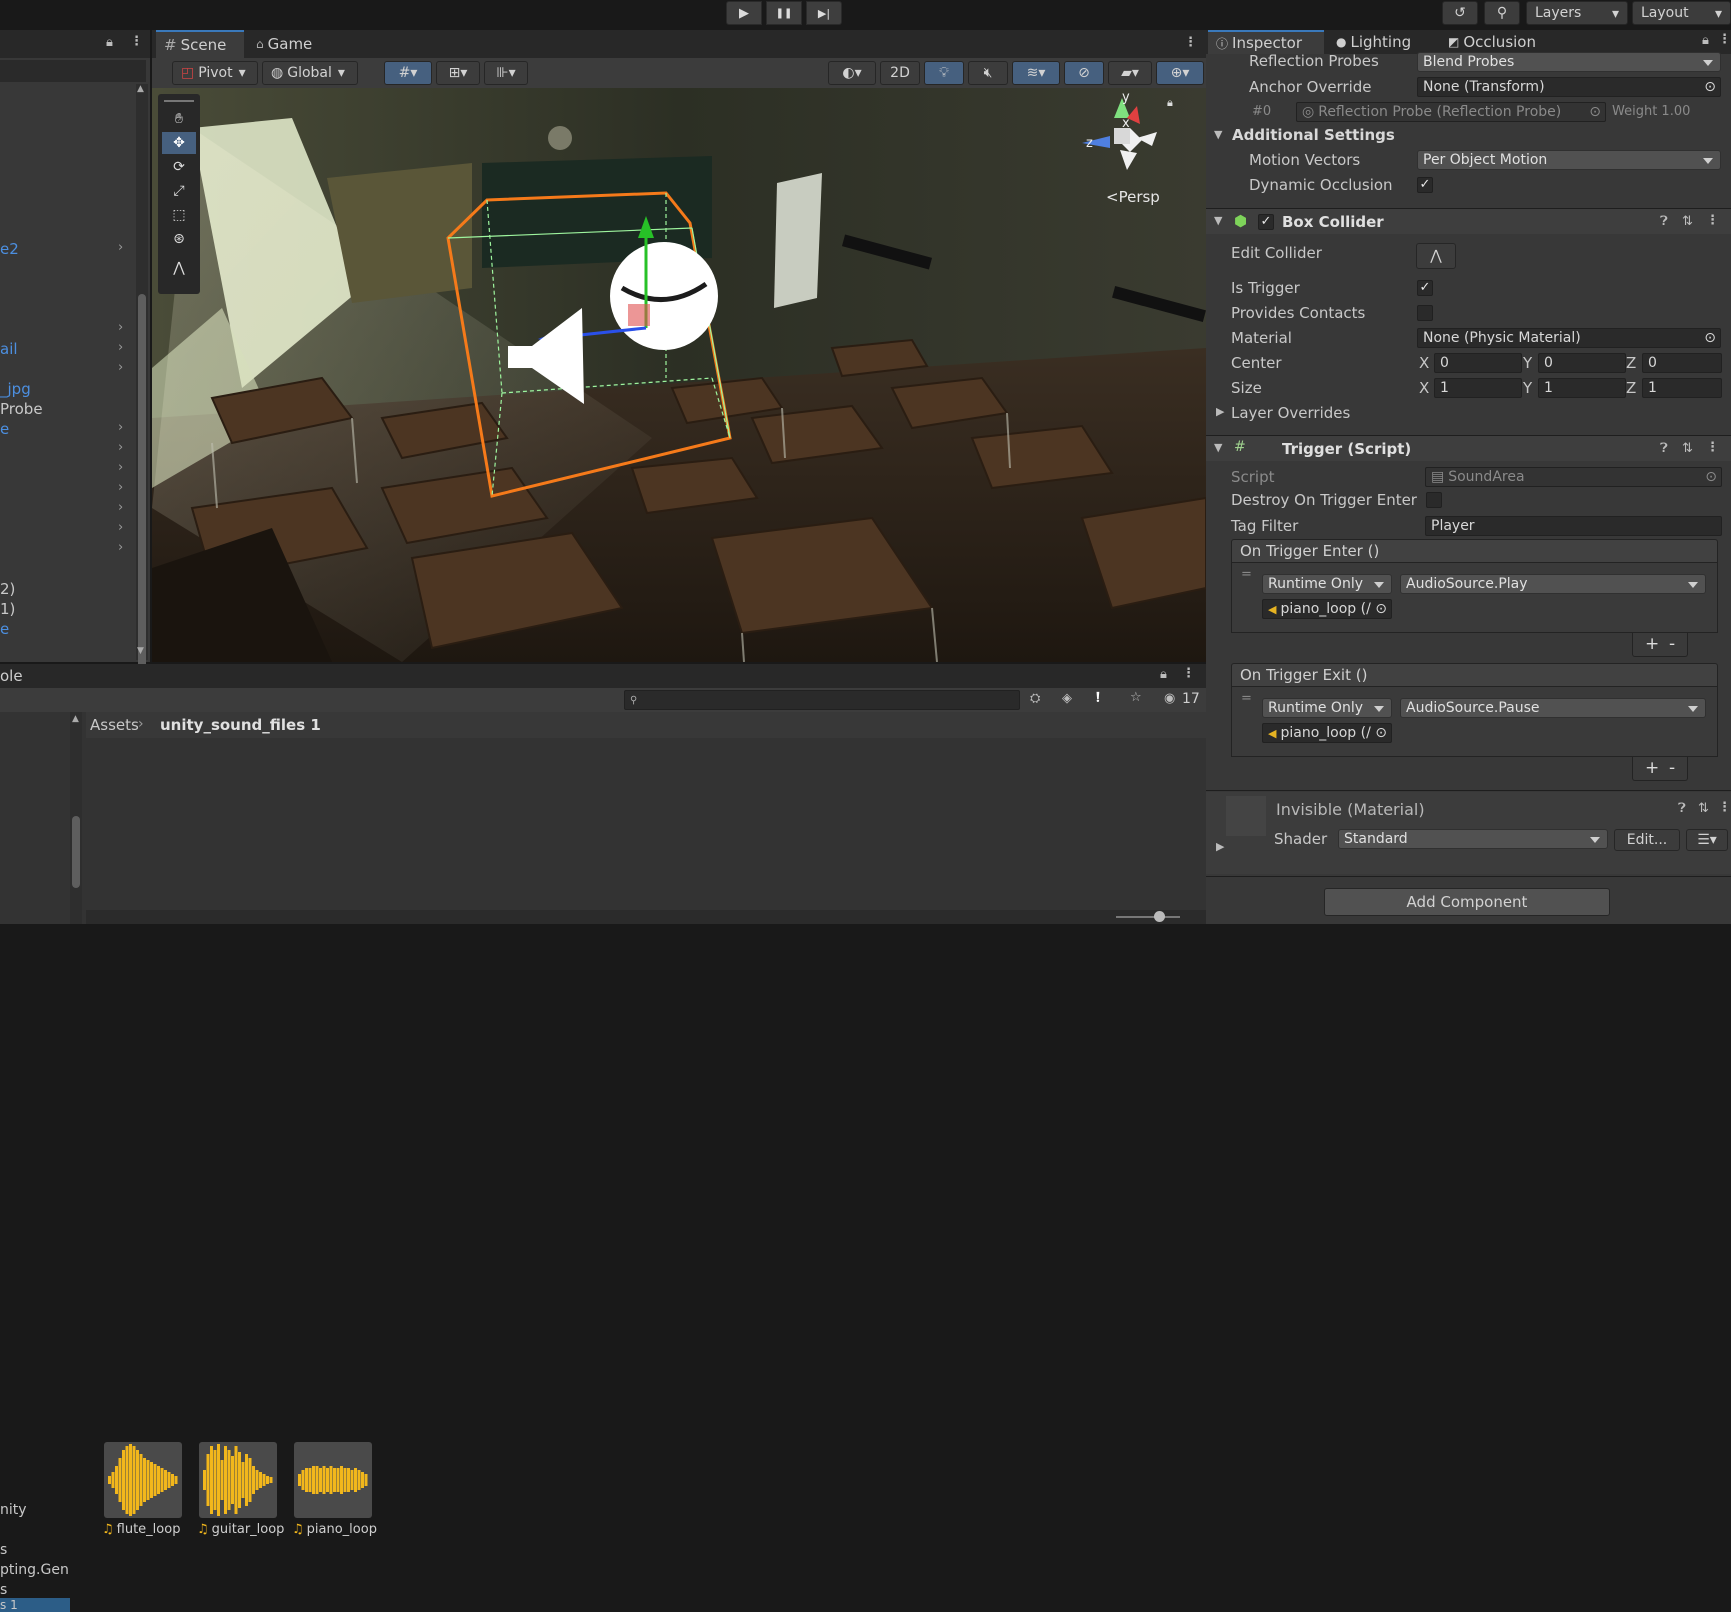  I want to click on project-tree-item: s 1, so click(35, 1605).